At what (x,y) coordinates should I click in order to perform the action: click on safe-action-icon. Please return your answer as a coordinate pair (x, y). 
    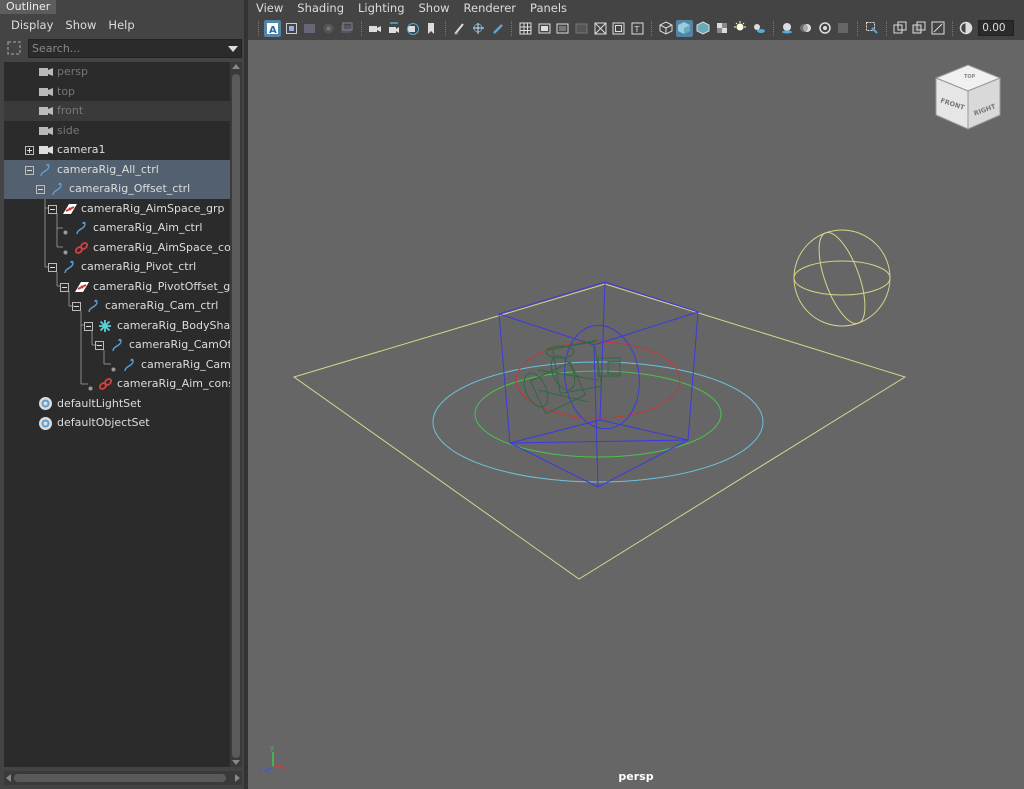
    Looking at the image, I should click on (618, 28).